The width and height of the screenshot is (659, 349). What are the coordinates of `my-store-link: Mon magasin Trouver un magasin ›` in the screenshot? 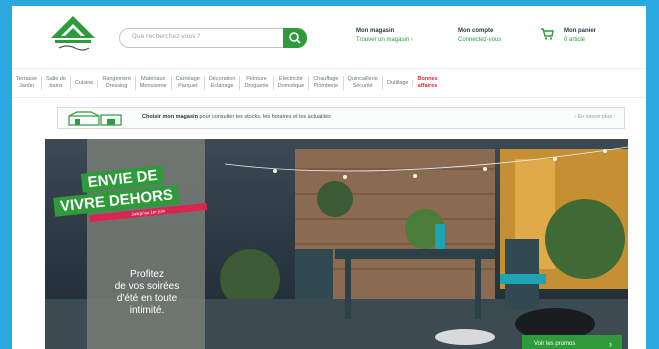 It's located at (384, 36).